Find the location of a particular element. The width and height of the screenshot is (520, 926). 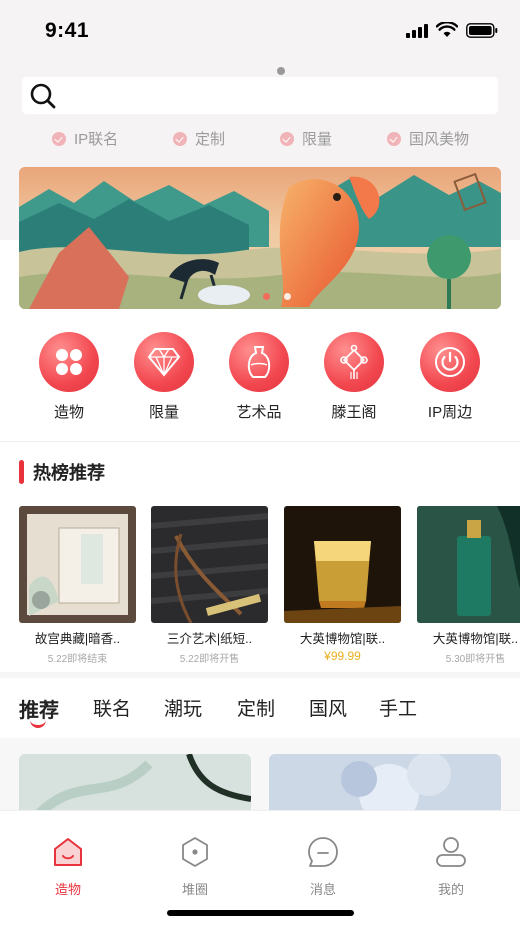

category-ip: IP周边 is located at coordinates (450, 377).